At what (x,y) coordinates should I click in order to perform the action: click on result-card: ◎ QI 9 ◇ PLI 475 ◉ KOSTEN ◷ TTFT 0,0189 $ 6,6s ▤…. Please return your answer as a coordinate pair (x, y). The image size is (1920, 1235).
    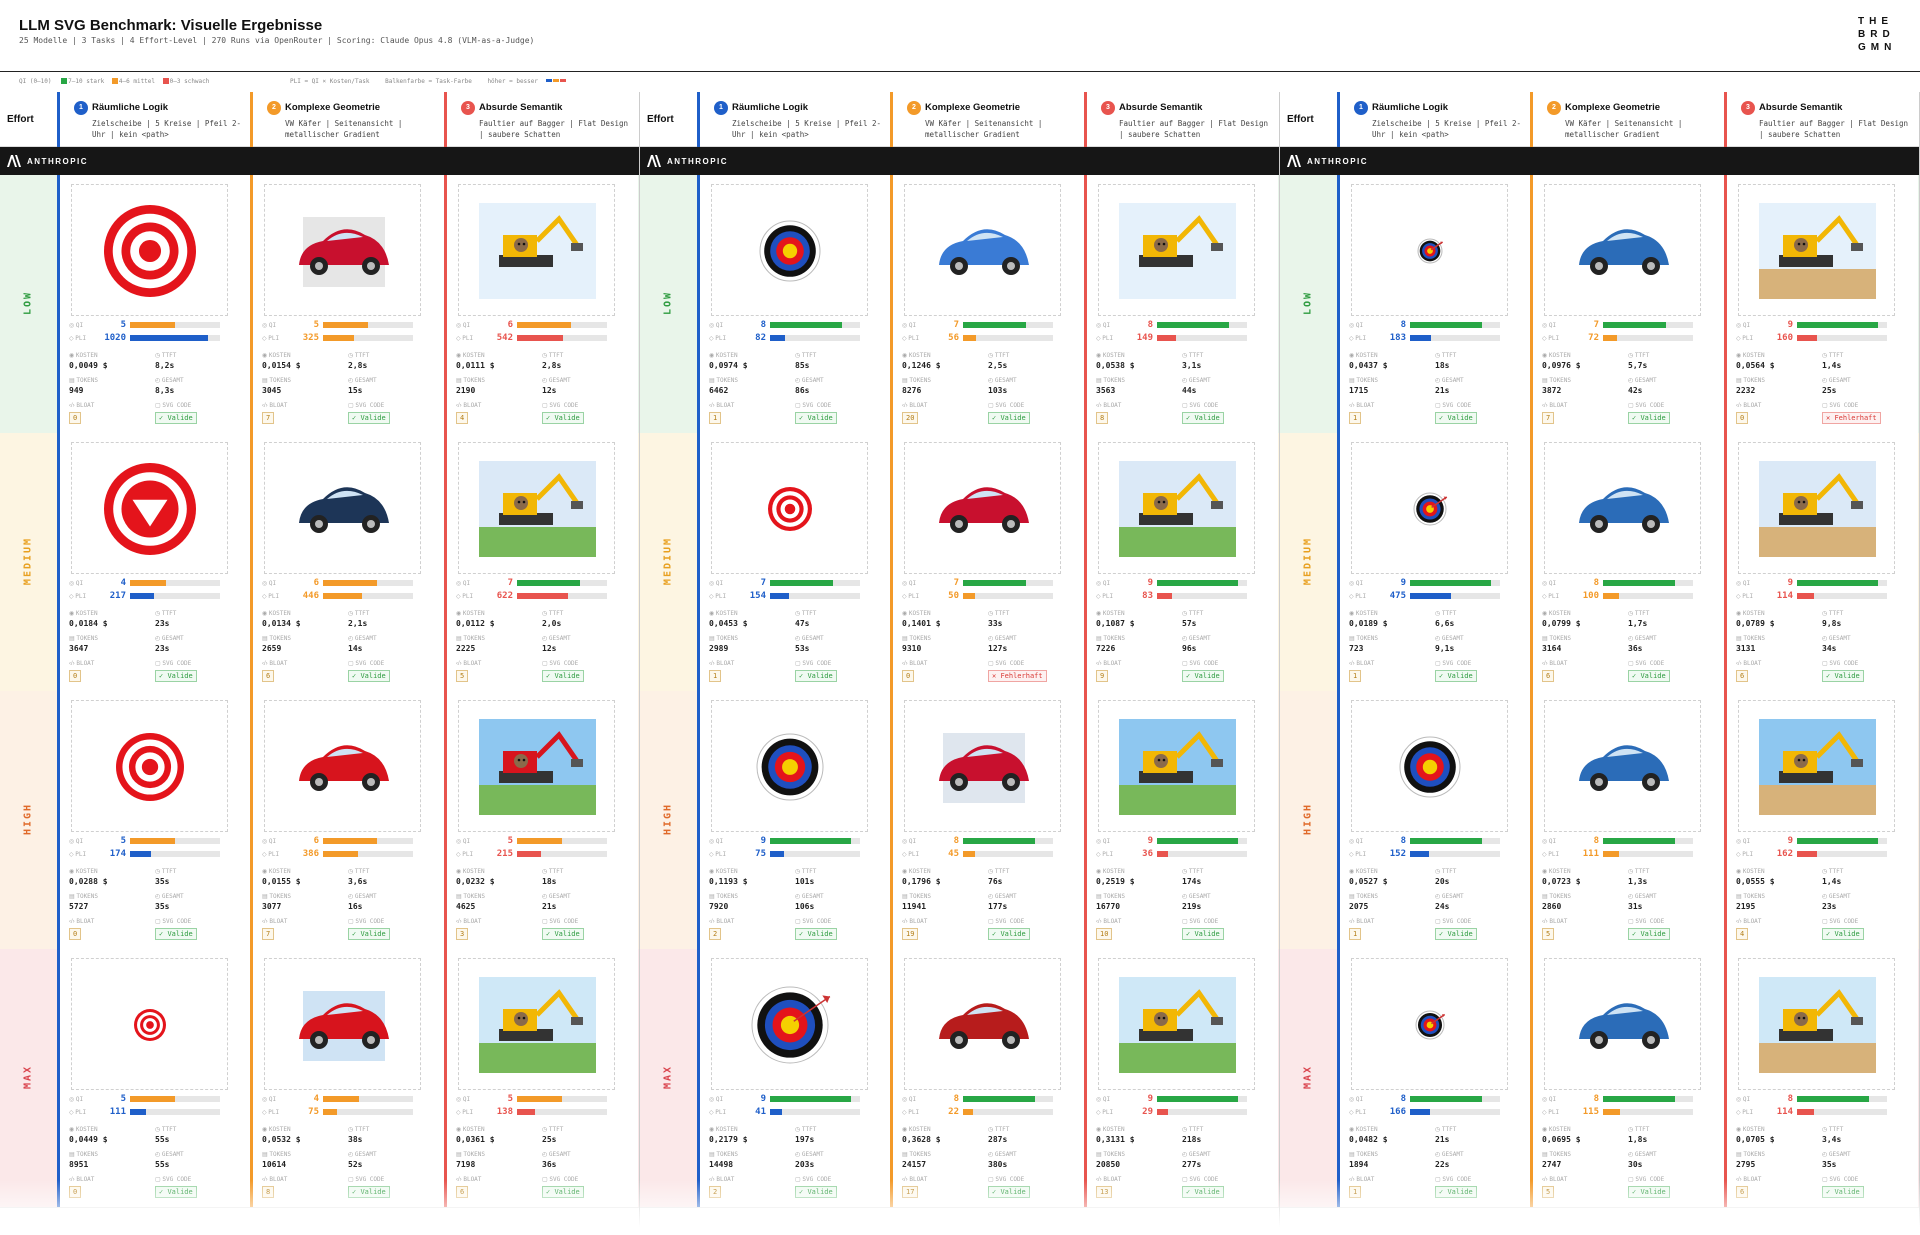
    Looking at the image, I should click on (1434, 562).